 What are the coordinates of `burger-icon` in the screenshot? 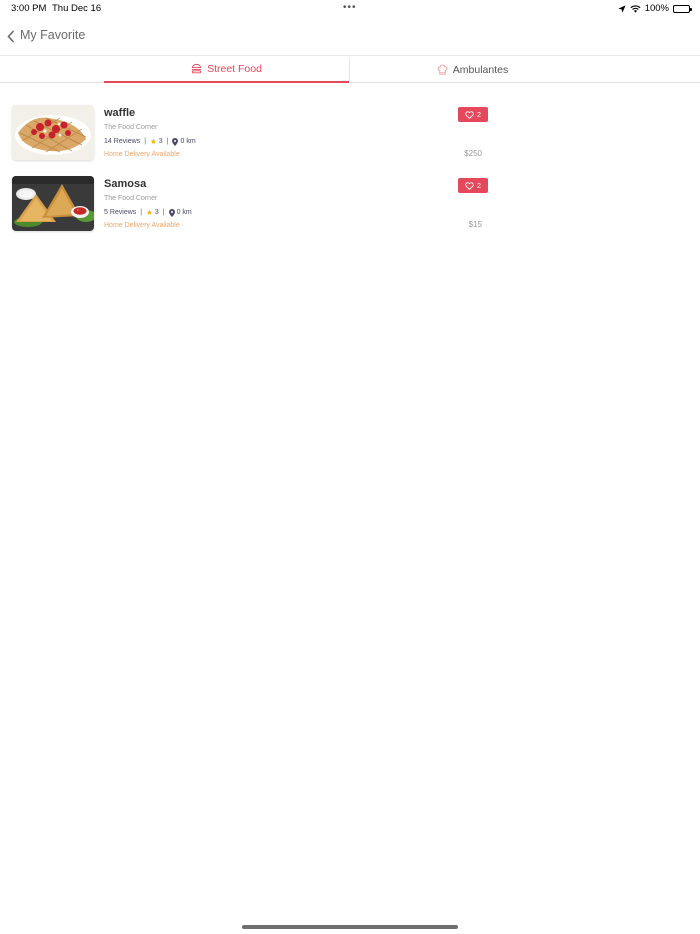 It's located at (196, 68).